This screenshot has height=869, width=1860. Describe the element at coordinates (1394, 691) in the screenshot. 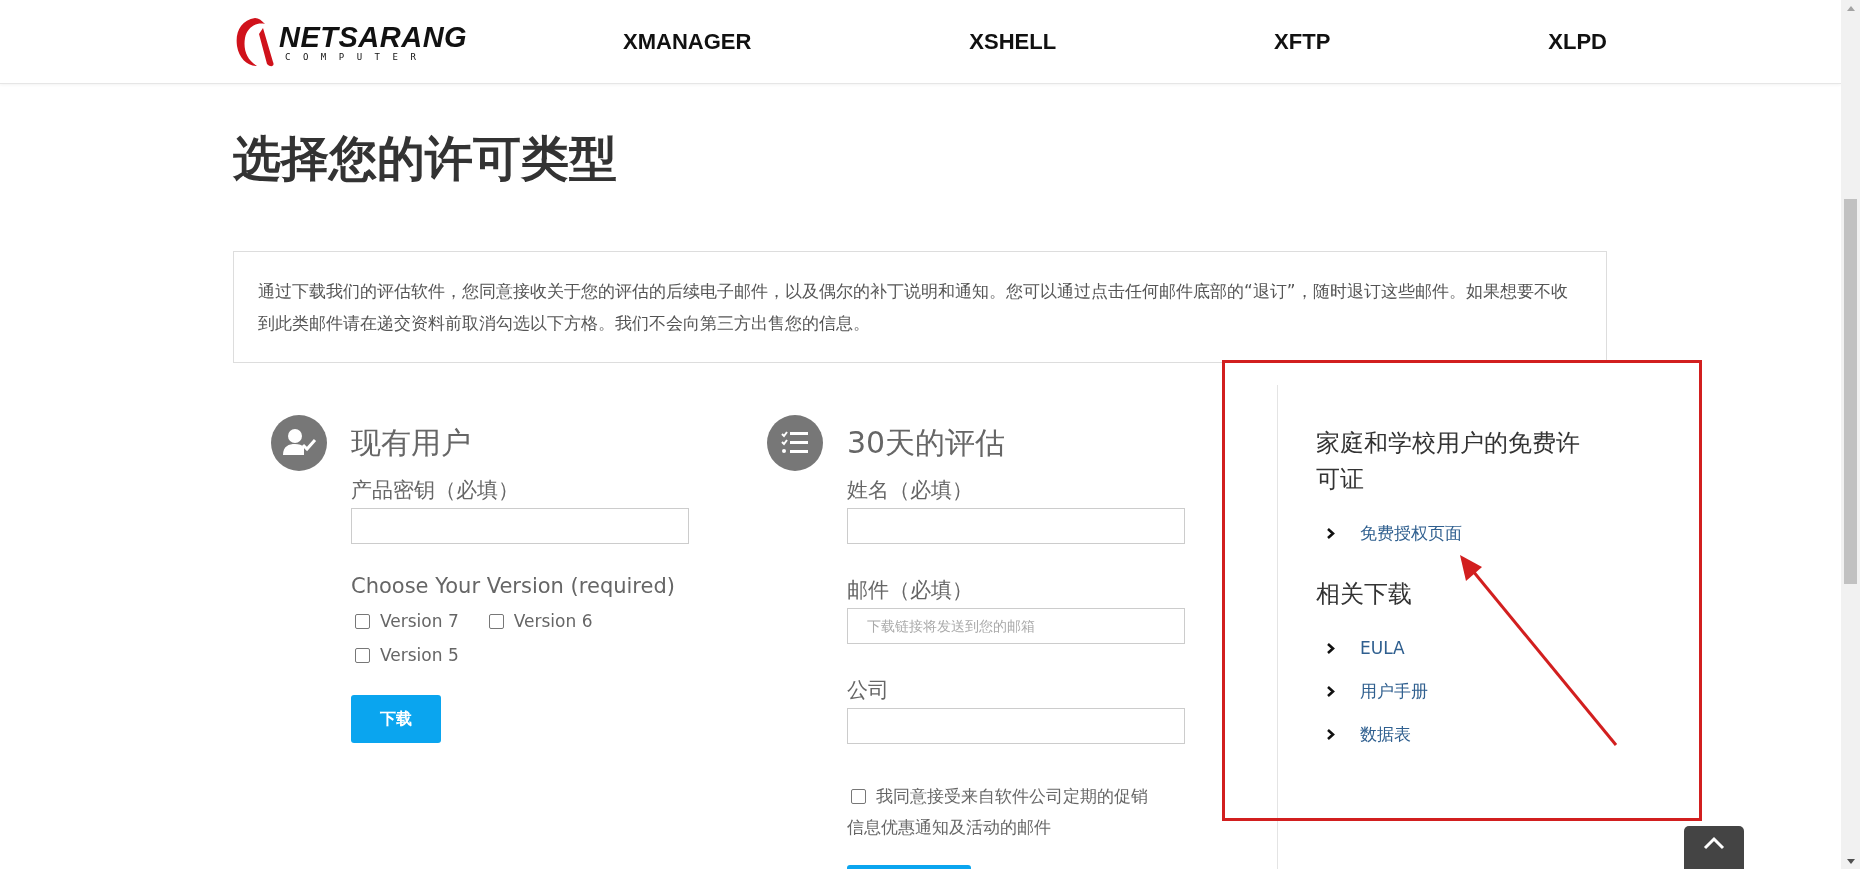

I see `sidebar-link: 用户手册` at that location.